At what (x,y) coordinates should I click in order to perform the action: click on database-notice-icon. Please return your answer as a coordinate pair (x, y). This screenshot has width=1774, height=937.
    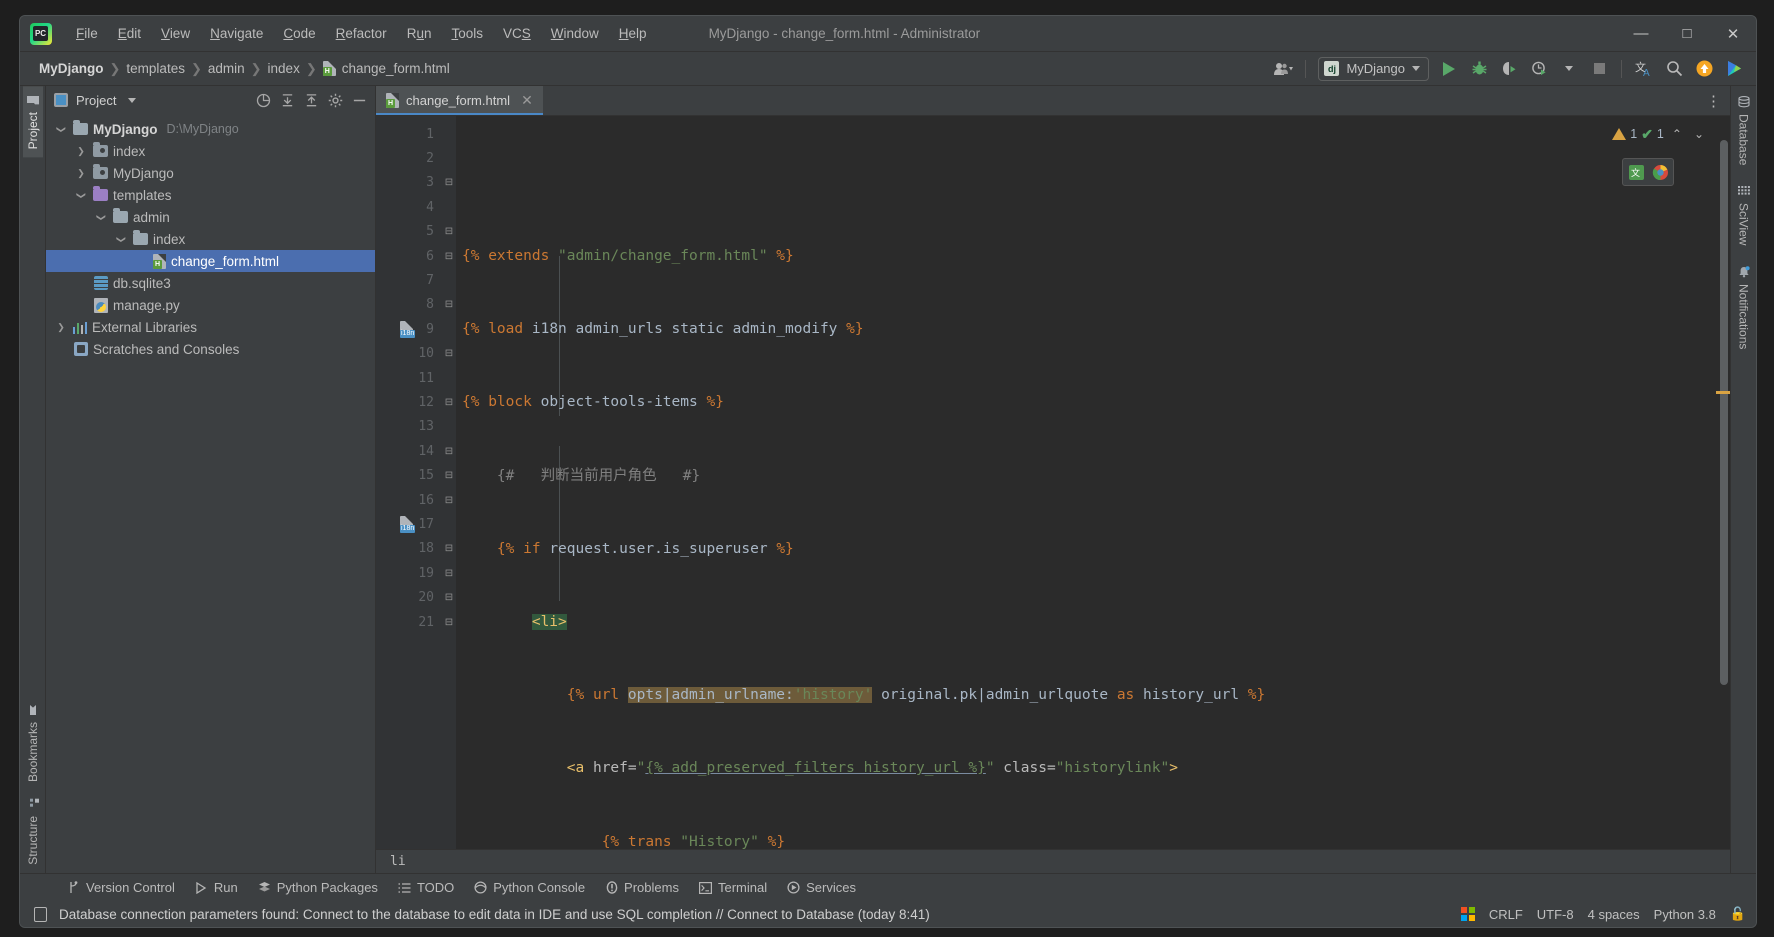
    Looking at the image, I should click on (40, 914).